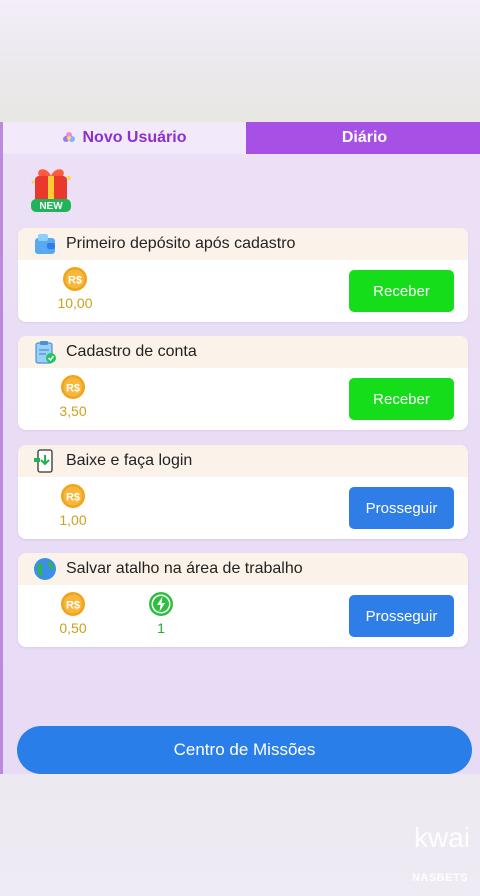 The width and height of the screenshot is (480, 896). I want to click on tab-daily-label: Diário, so click(364, 137).